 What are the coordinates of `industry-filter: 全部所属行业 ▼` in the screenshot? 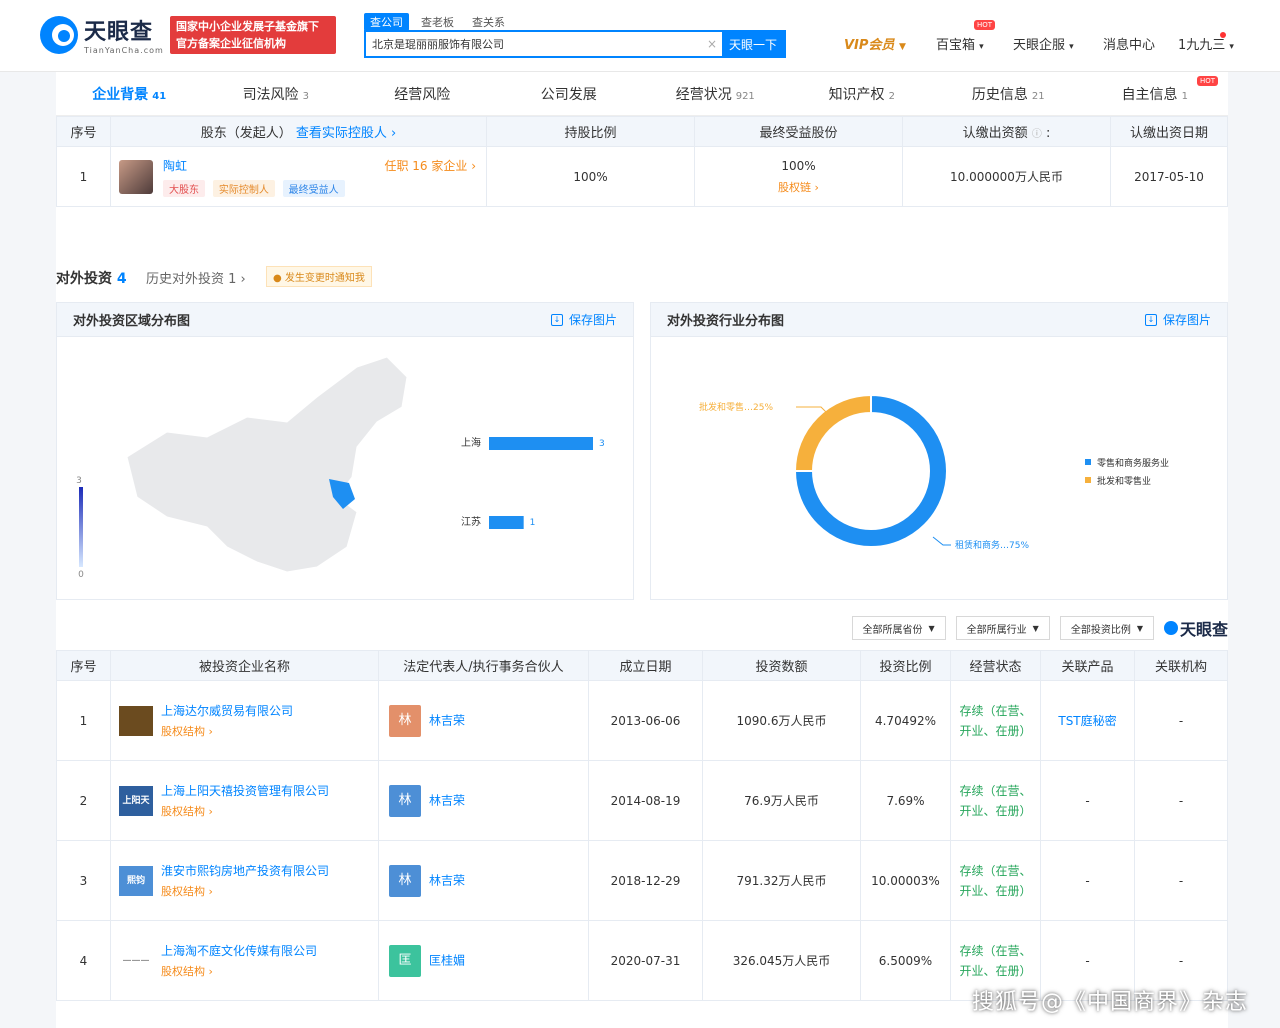 It's located at (1002, 628).